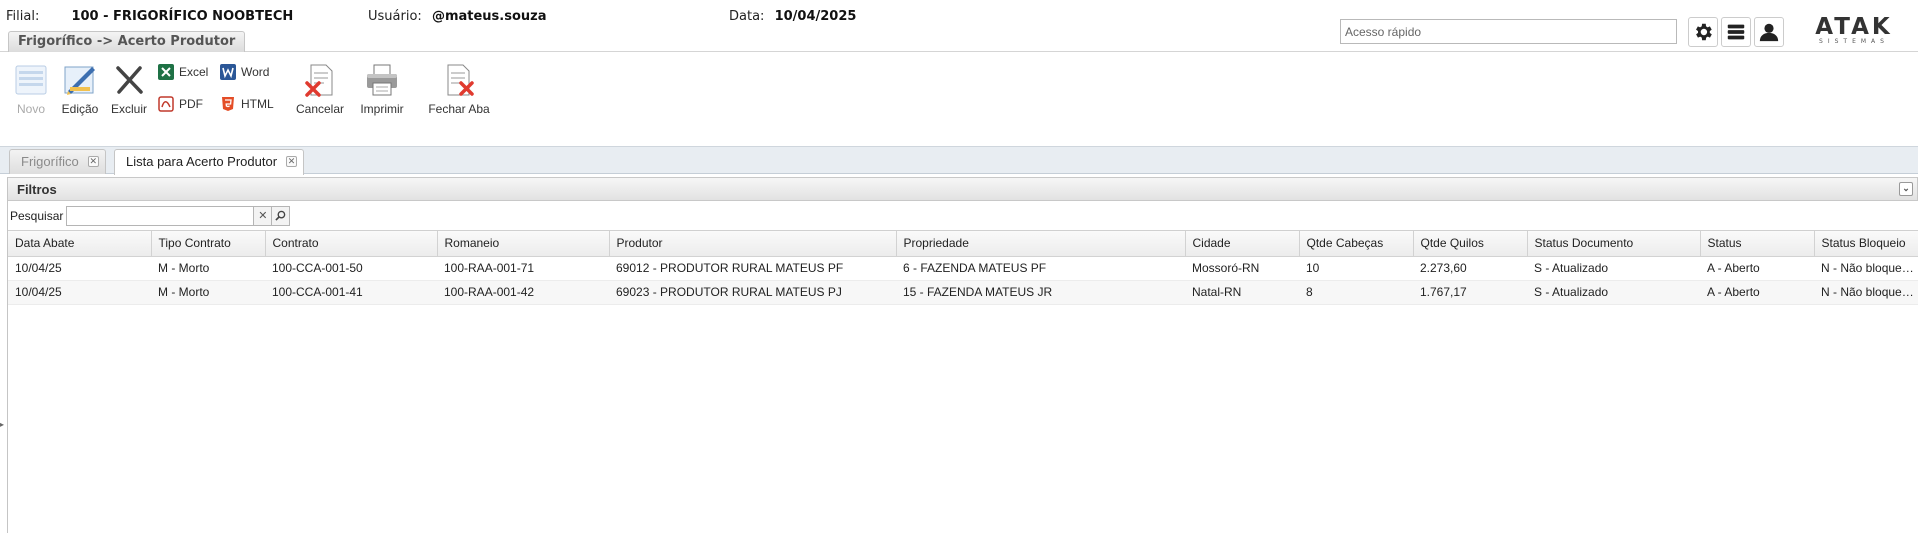 The height and width of the screenshot is (533, 1918). Describe the element at coordinates (1356, 292) in the screenshot. I see `cell-qtde-cabecas: 8` at that location.